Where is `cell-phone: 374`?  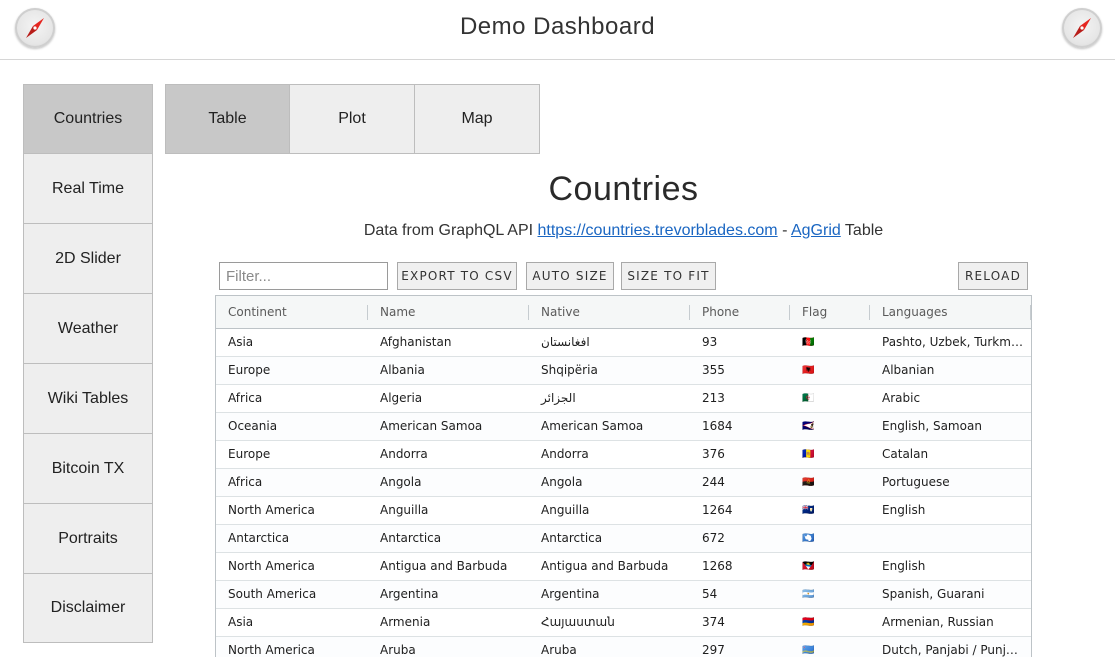
cell-phone: 374 is located at coordinates (740, 622).